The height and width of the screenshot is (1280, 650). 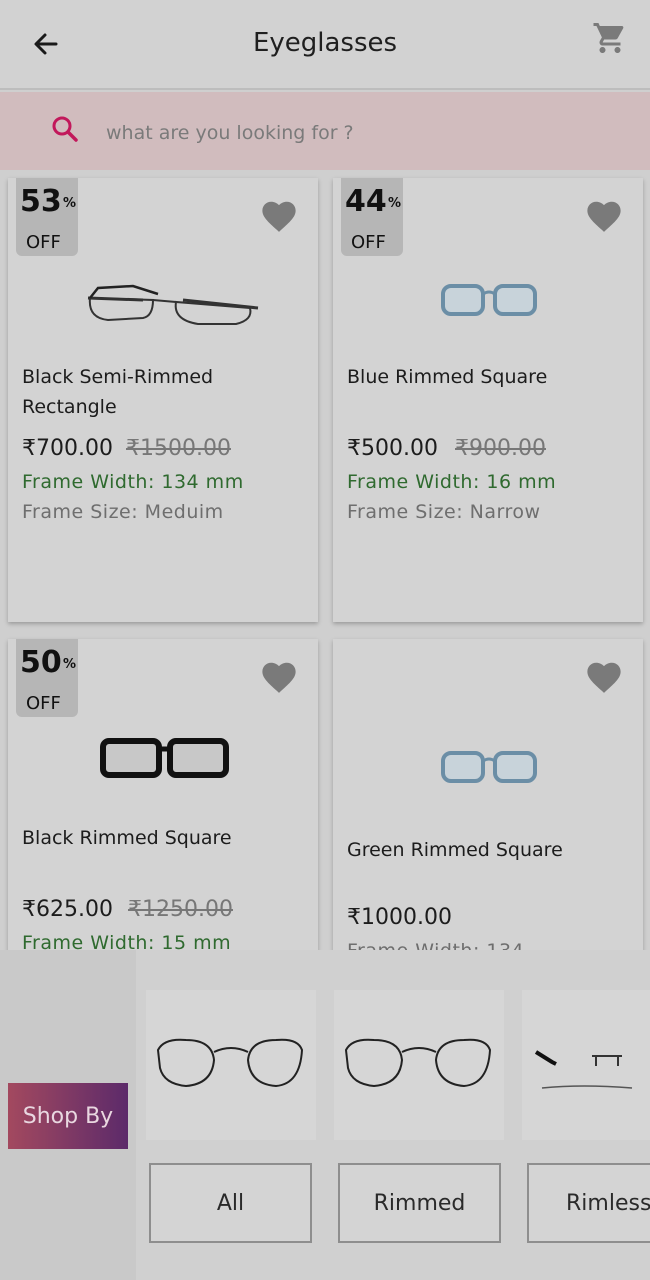 What do you see at coordinates (41, 662) in the screenshot?
I see `discount-value: 50` at bounding box center [41, 662].